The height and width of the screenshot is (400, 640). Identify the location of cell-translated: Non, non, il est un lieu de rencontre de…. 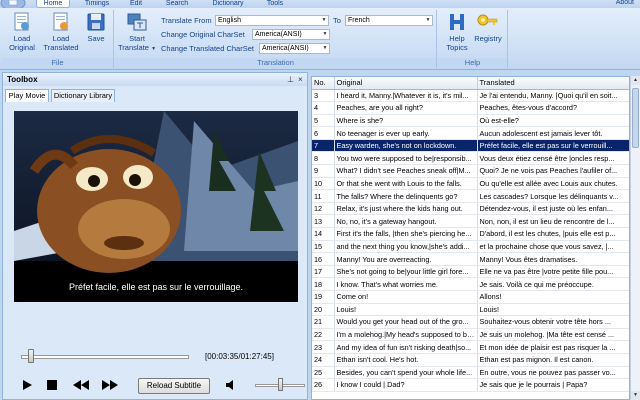
(553, 221).